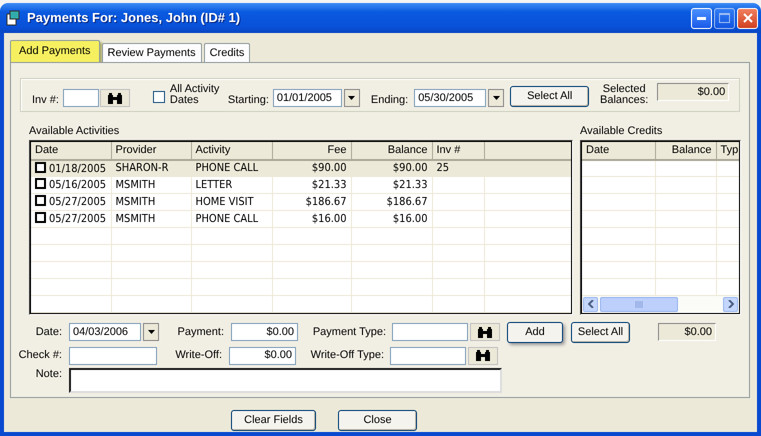  What do you see at coordinates (693, 92) in the screenshot?
I see `balance-field: $0.00` at bounding box center [693, 92].